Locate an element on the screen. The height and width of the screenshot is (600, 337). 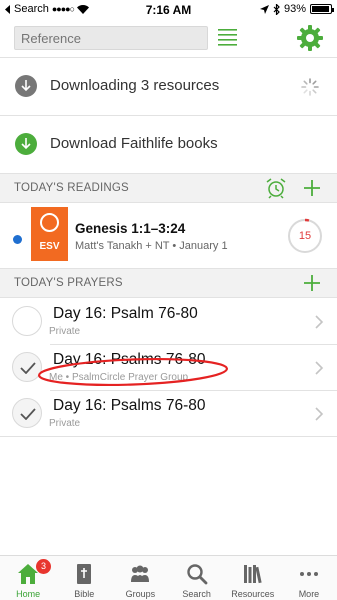
bluetooth-icon is located at coordinates (276, 9).